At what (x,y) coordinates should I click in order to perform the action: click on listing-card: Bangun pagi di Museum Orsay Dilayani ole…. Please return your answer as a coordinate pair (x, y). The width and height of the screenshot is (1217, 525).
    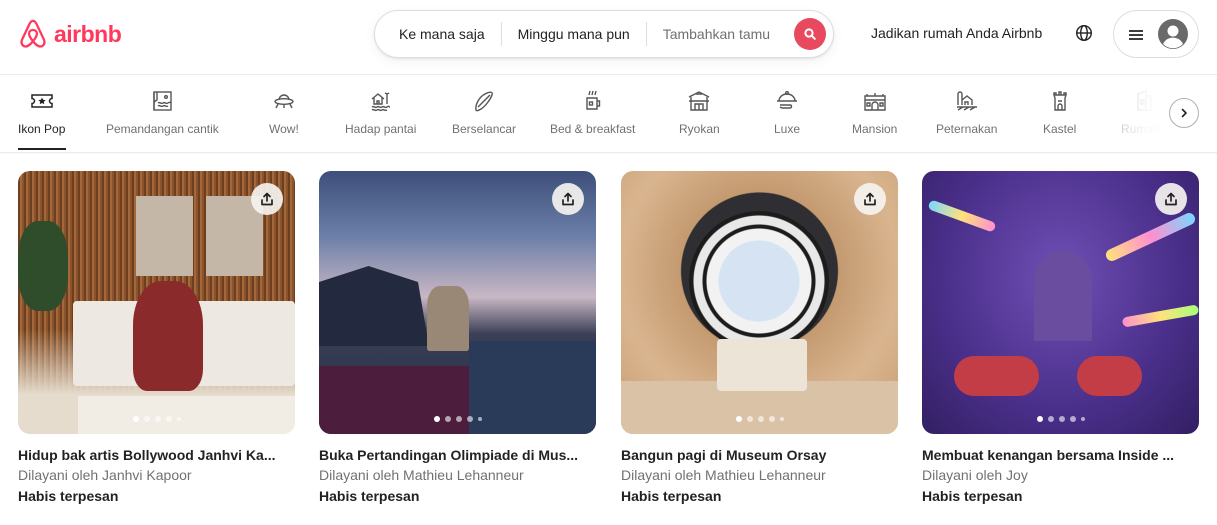
    Looking at the image, I should click on (759, 339).